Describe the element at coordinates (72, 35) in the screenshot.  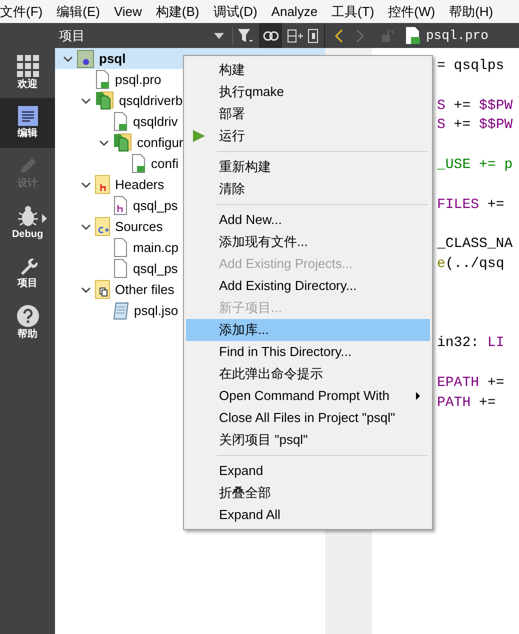
I see `panel-title: 项目` at that location.